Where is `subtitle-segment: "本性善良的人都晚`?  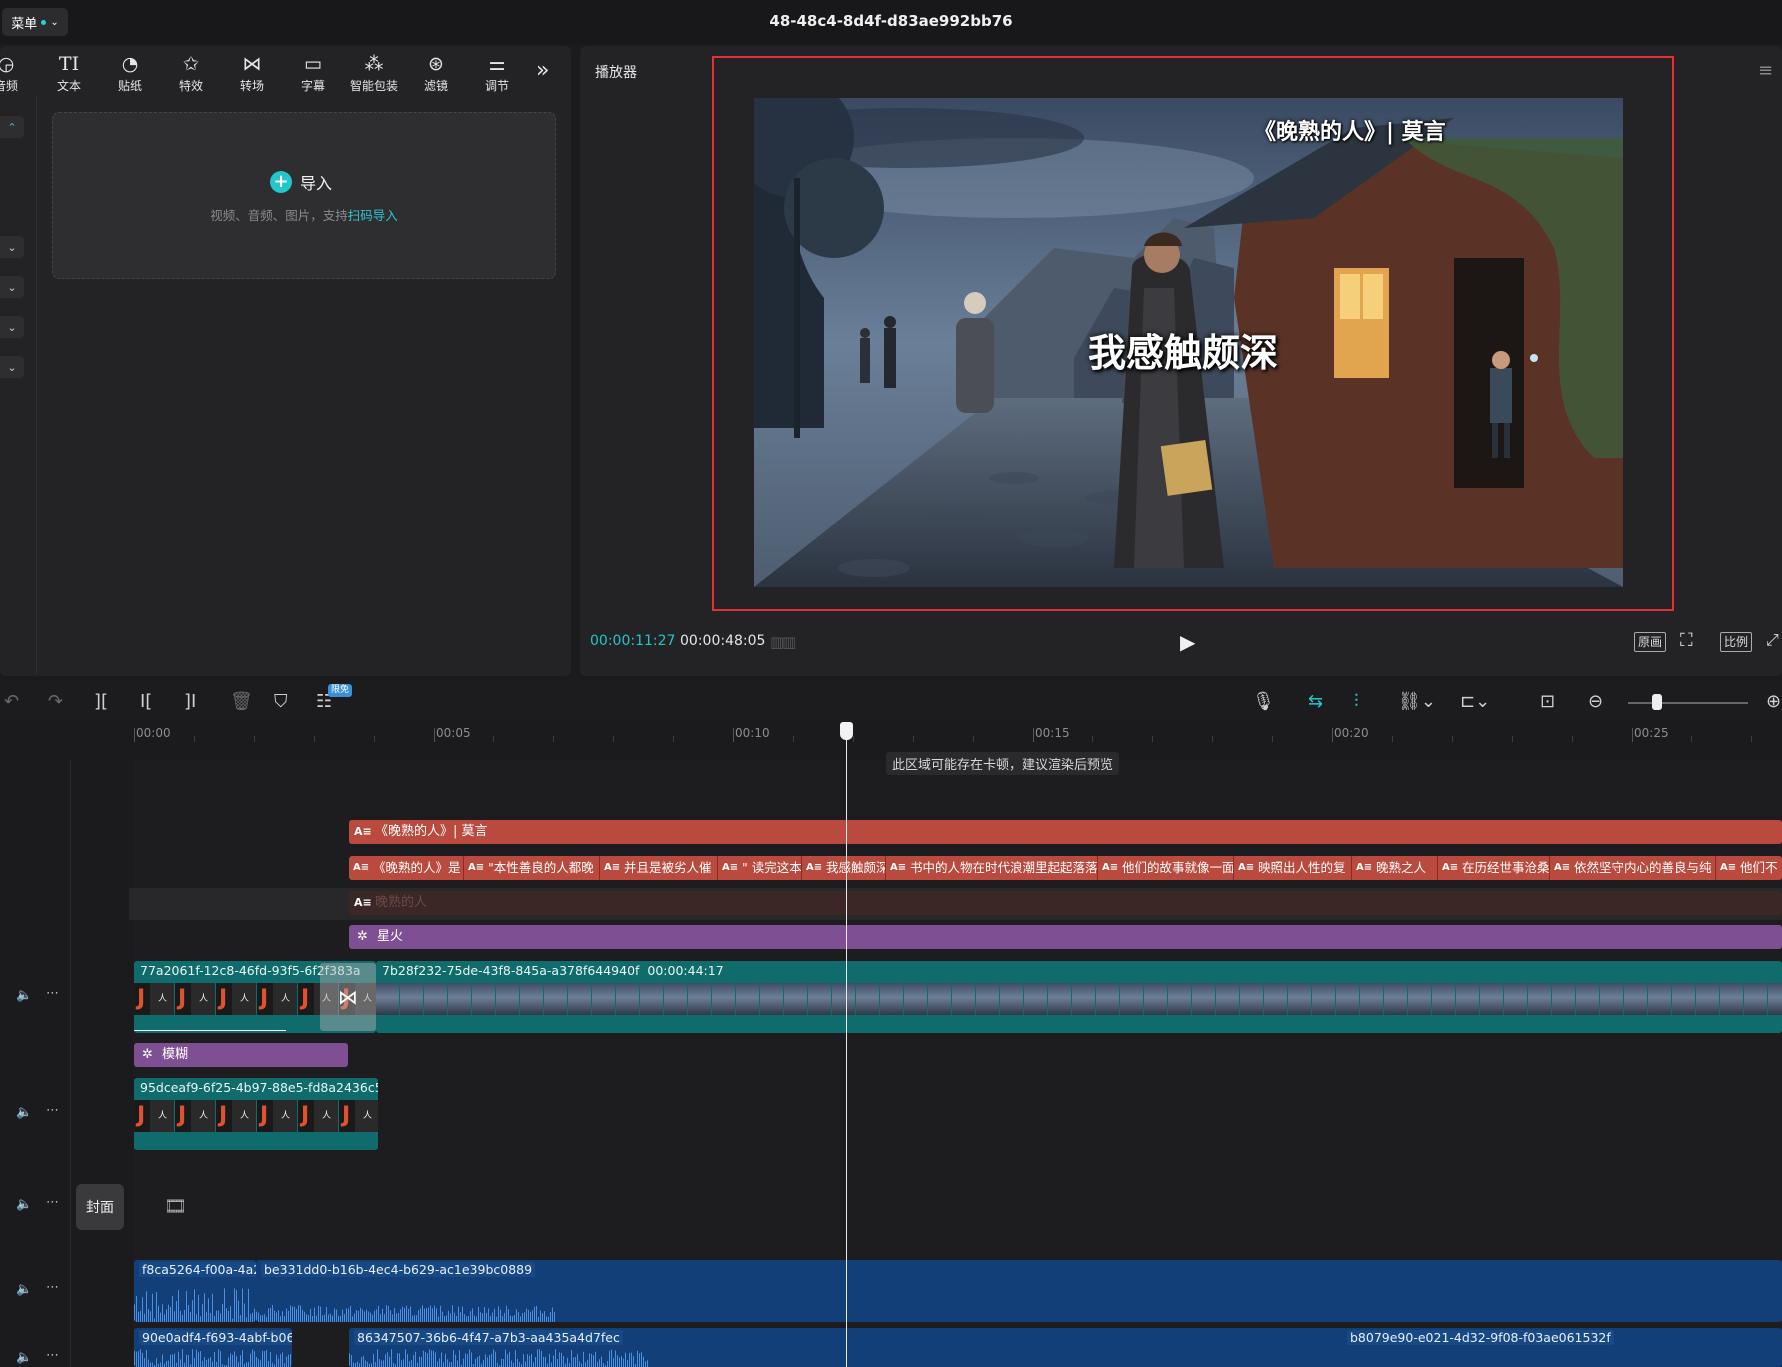 subtitle-segment: "本性善良的人都晚 is located at coordinates (531, 868).